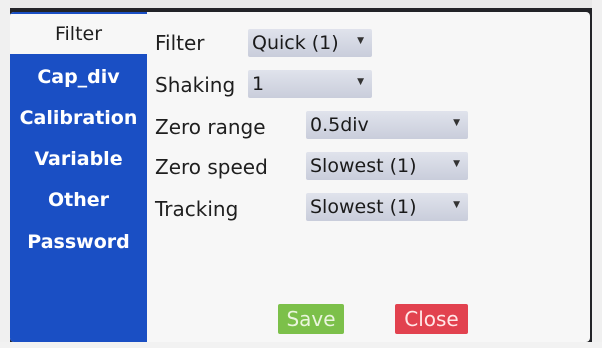  What do you see at coordinates (431, 319) in the screenshot?
I see `close-button: Close` at bounding box center [431, 319].